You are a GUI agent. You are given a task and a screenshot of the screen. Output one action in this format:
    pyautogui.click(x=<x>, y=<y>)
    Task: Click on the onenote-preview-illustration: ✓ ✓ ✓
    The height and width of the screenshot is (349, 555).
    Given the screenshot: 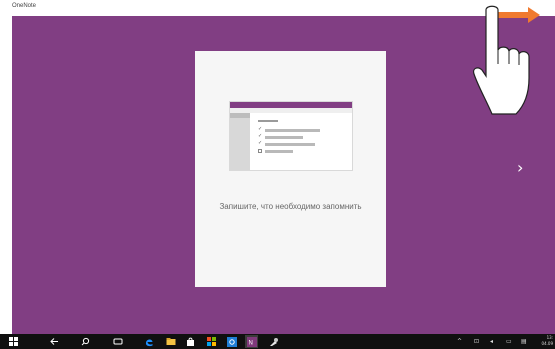 What is the action you would take?
    pyautogui.click(x=291, y=136)
    